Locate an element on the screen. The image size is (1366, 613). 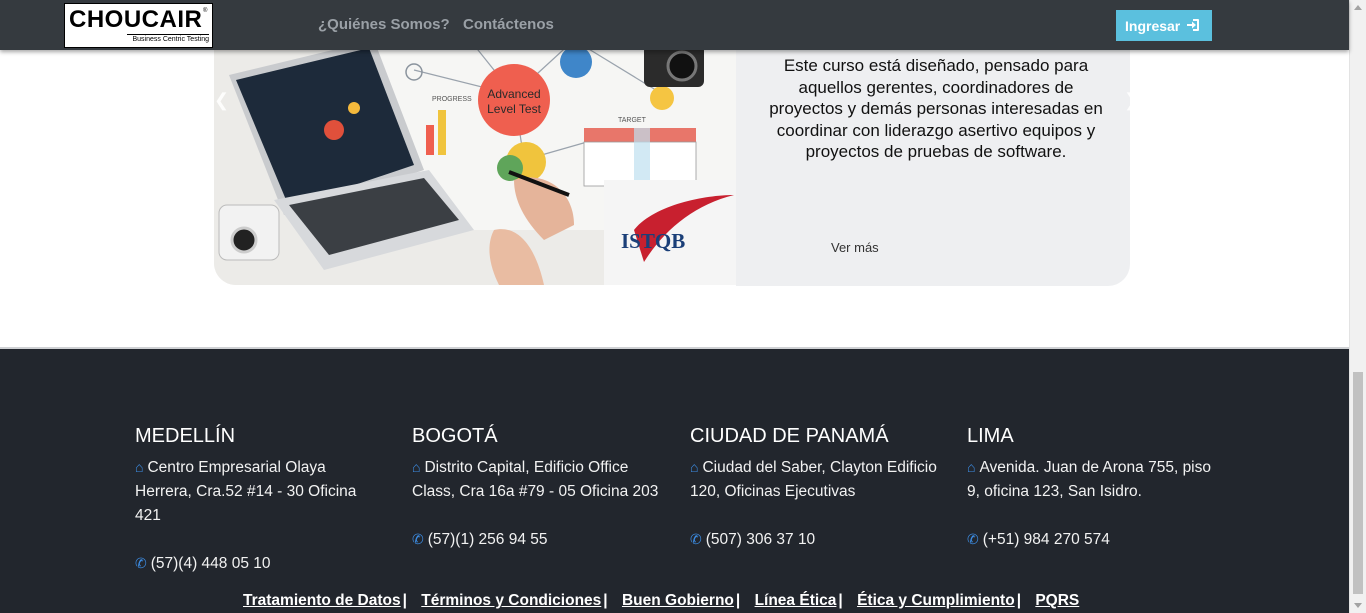
sign-in-icon is located at coordinates (1193, 26).